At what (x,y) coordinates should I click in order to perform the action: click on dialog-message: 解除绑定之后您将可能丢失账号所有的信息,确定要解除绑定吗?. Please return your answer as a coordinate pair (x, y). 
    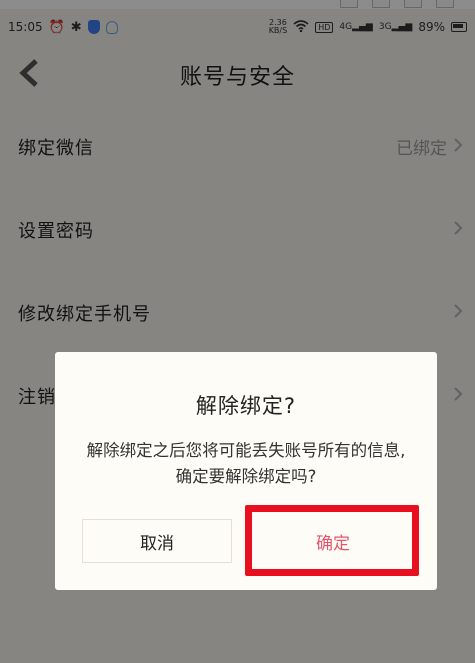
    Looking at the image, I should click on (246, 463).